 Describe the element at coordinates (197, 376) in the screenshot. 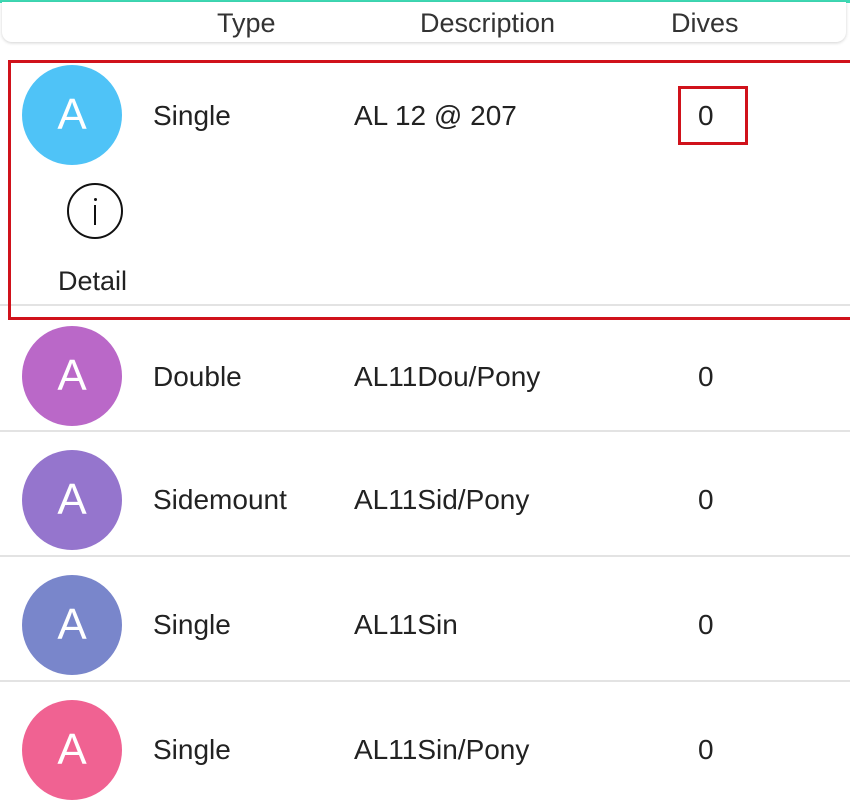

I see `cell-type: Double` at that location.